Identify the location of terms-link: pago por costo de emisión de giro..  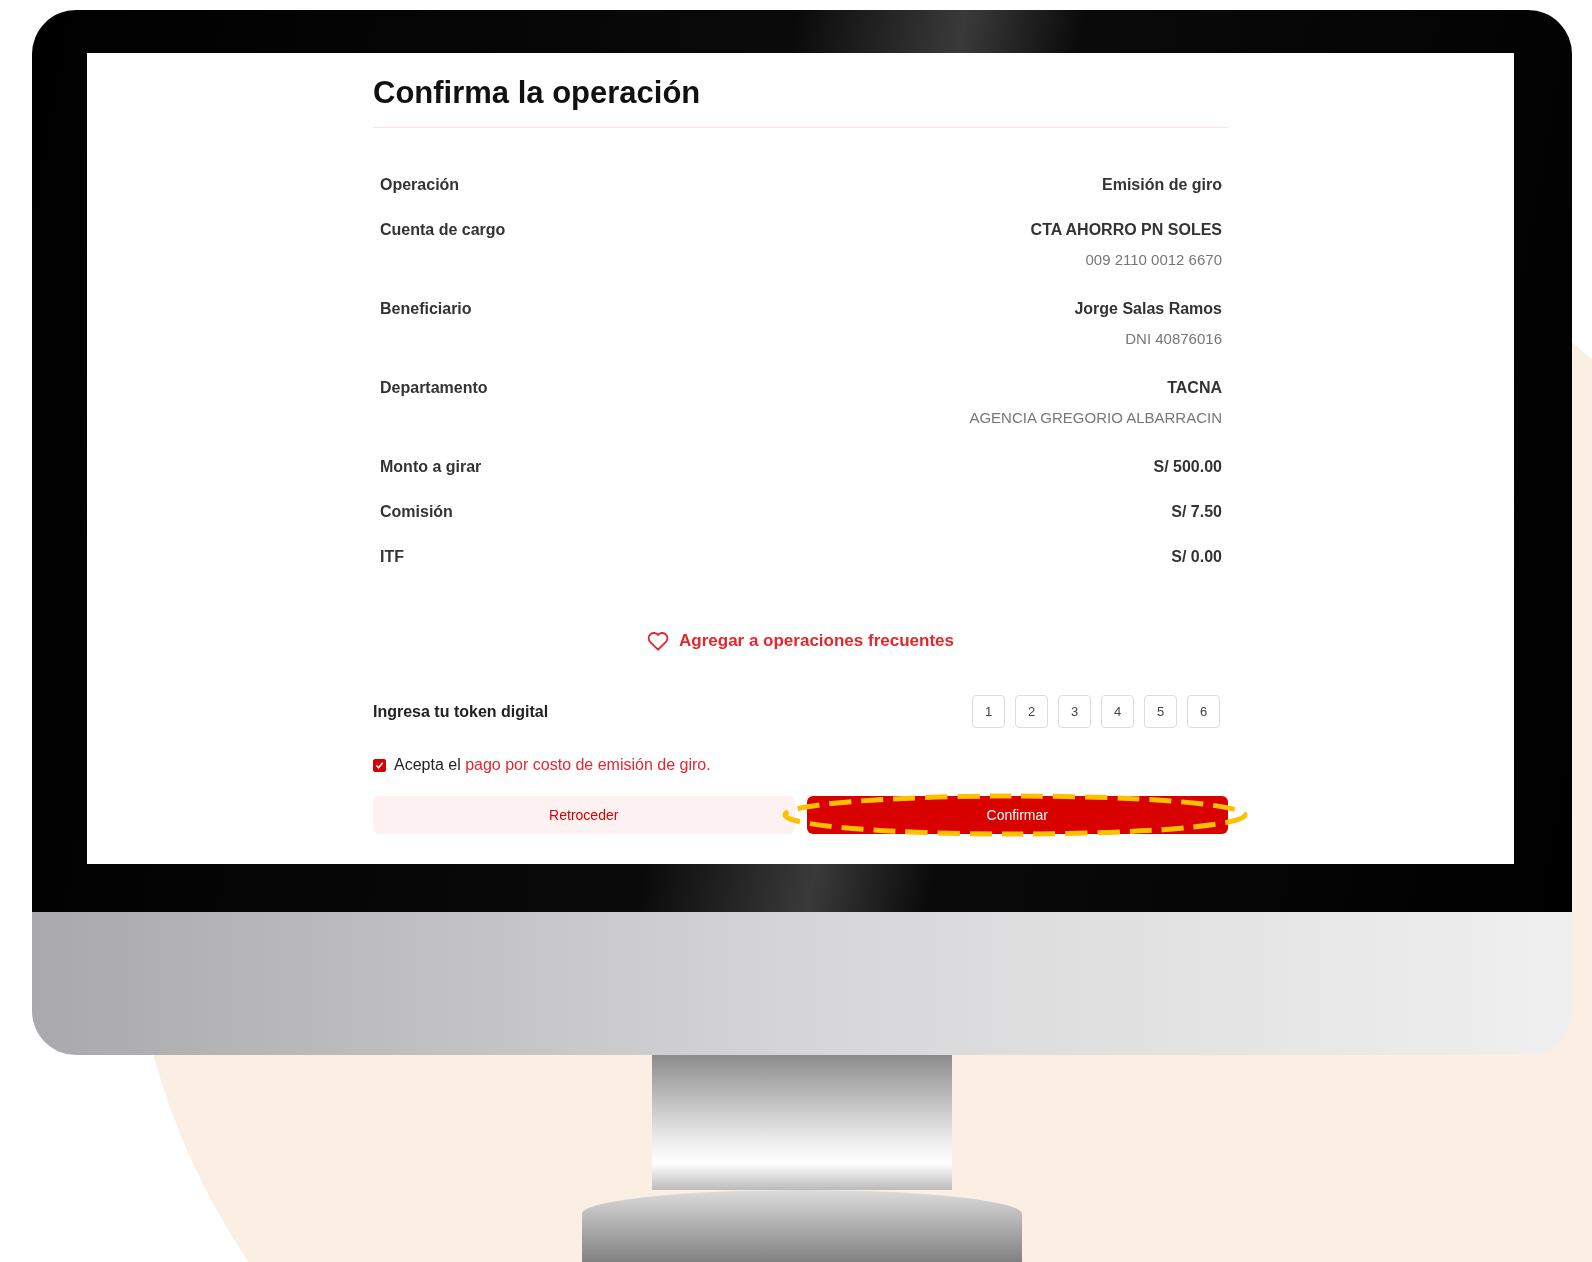
(588, 764).